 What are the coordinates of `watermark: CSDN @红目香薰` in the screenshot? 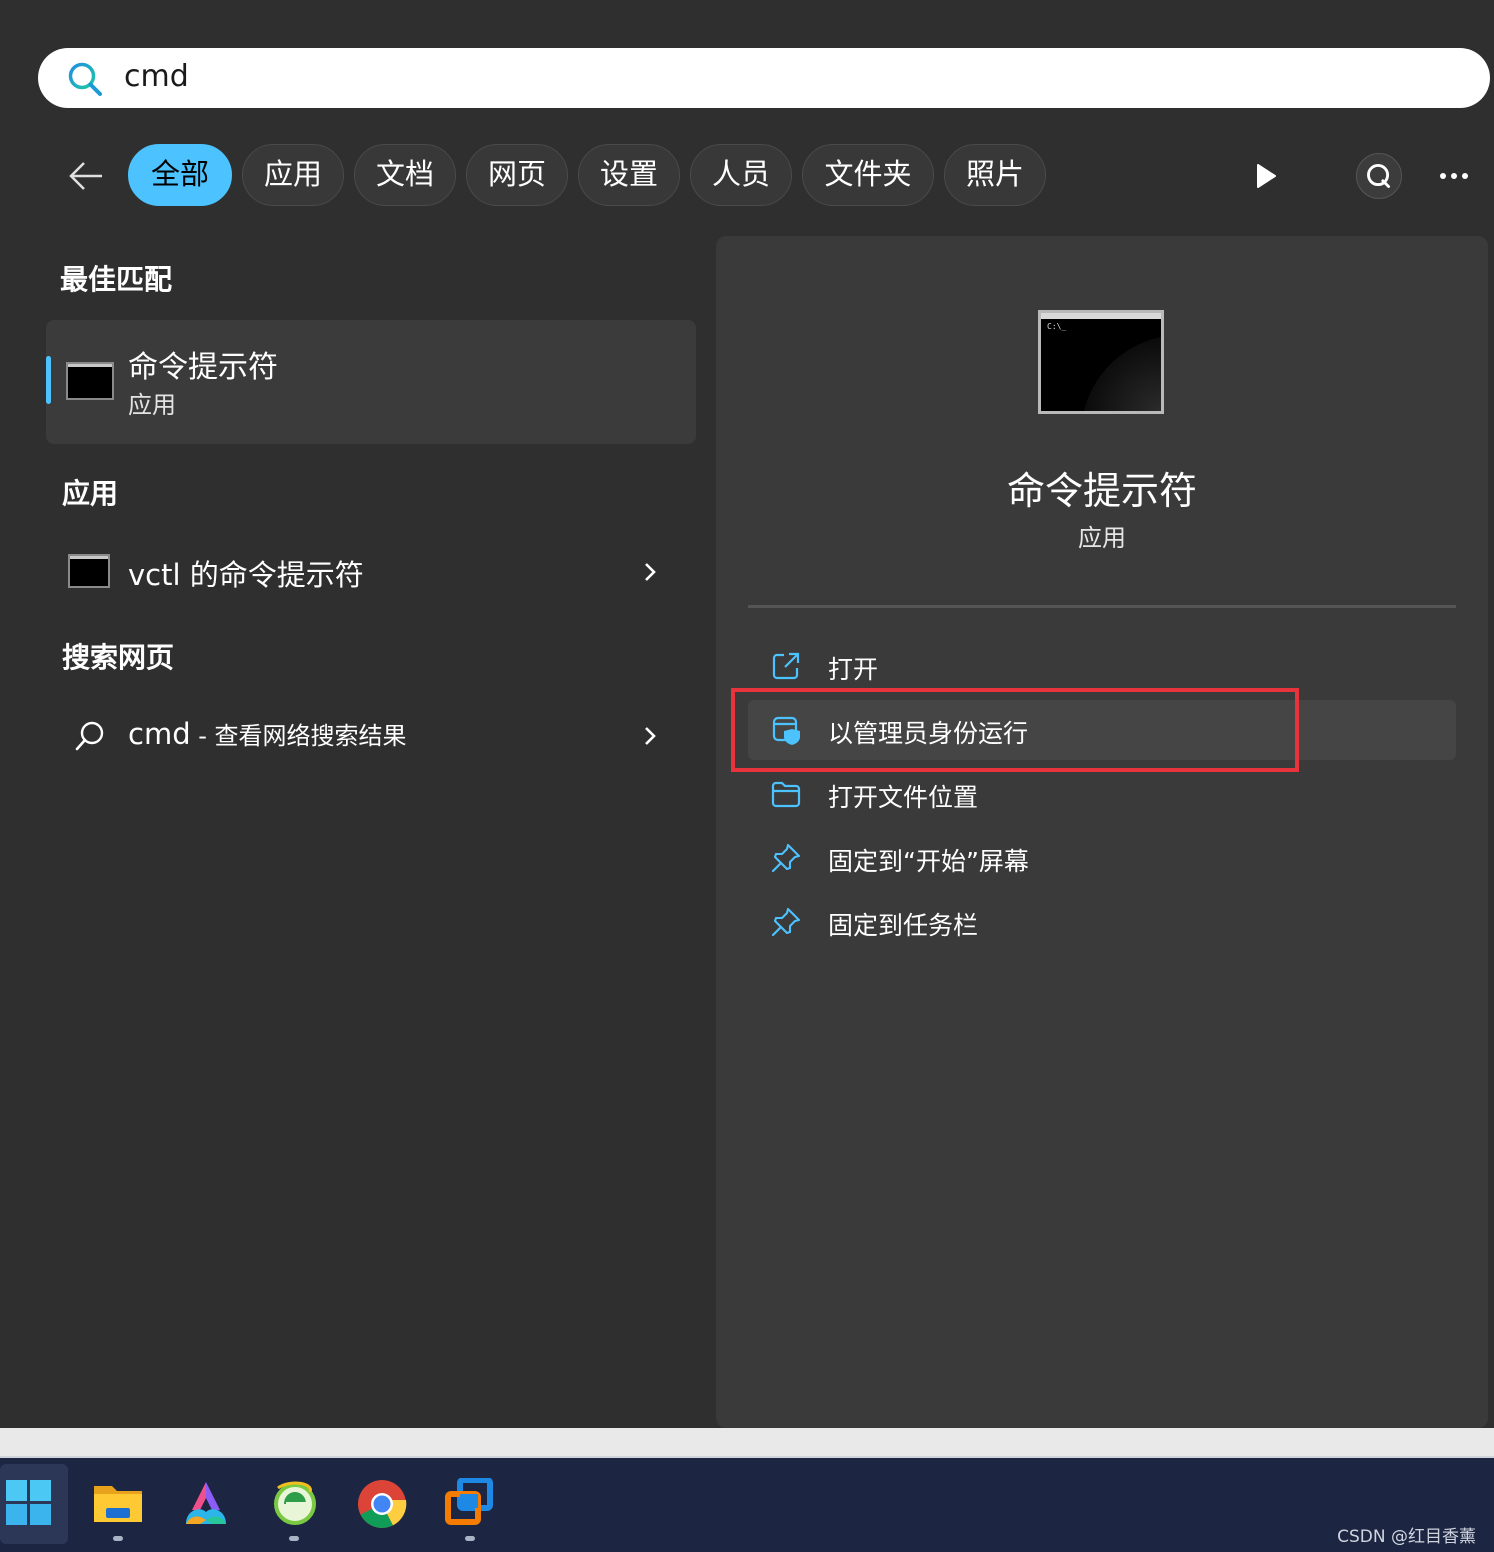 It's located at (1406, 1537).